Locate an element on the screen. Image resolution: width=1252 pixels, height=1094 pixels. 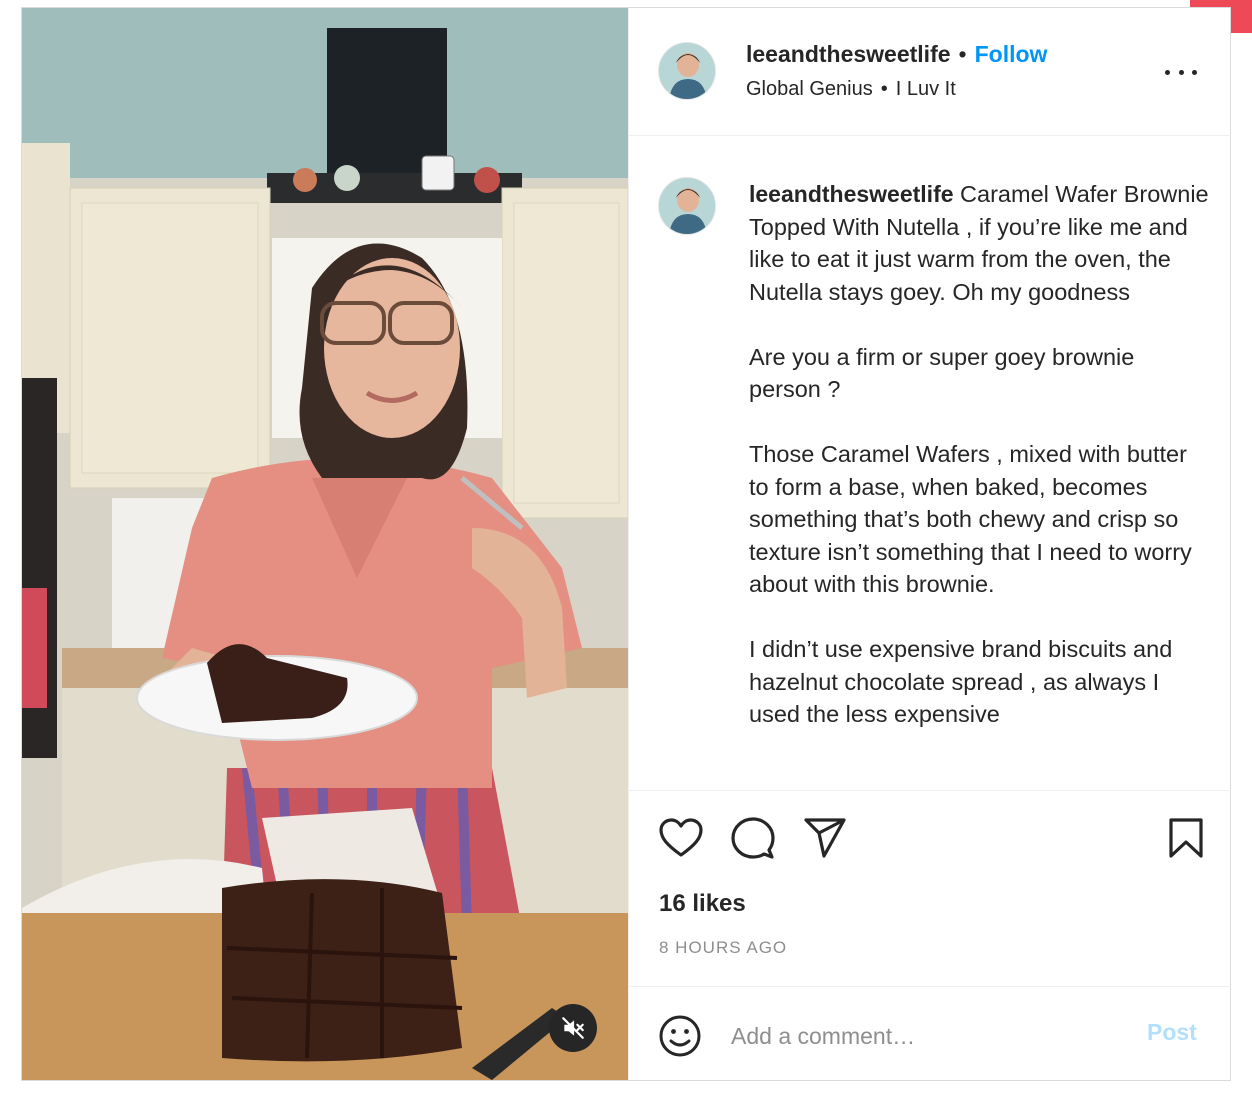
author-username: leeandthesweetlife is located at coordinates (848, 54).